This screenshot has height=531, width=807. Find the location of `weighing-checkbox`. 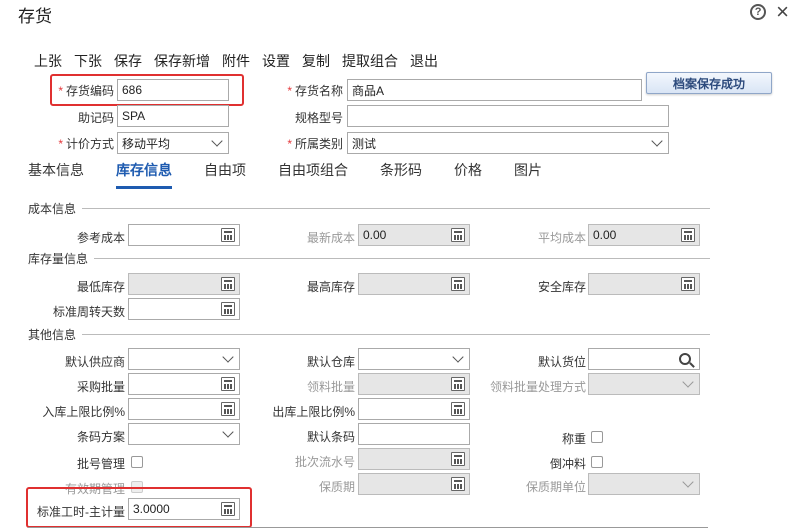

weighing-checkbox is located at coordinates (597, 437).